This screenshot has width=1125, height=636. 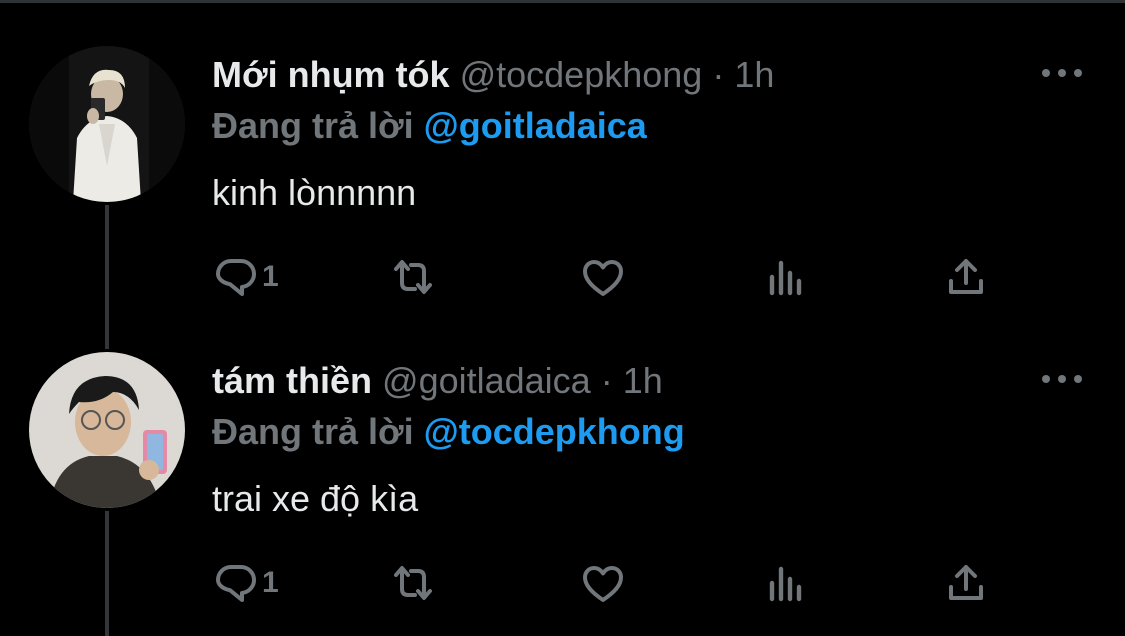 What do you see at coordinates (314, 192) in the screenshot?
I see `tweet-text: kinh lònnnnn` at bounding box center [314, 192].